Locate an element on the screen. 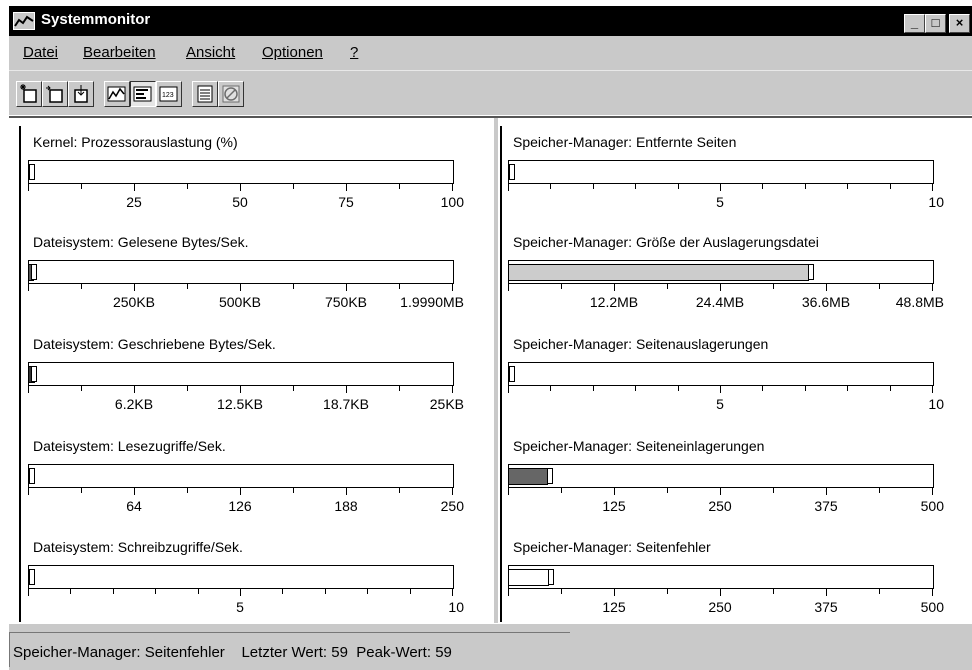  menu-label: Optionen is located at coordinates (292, 52).